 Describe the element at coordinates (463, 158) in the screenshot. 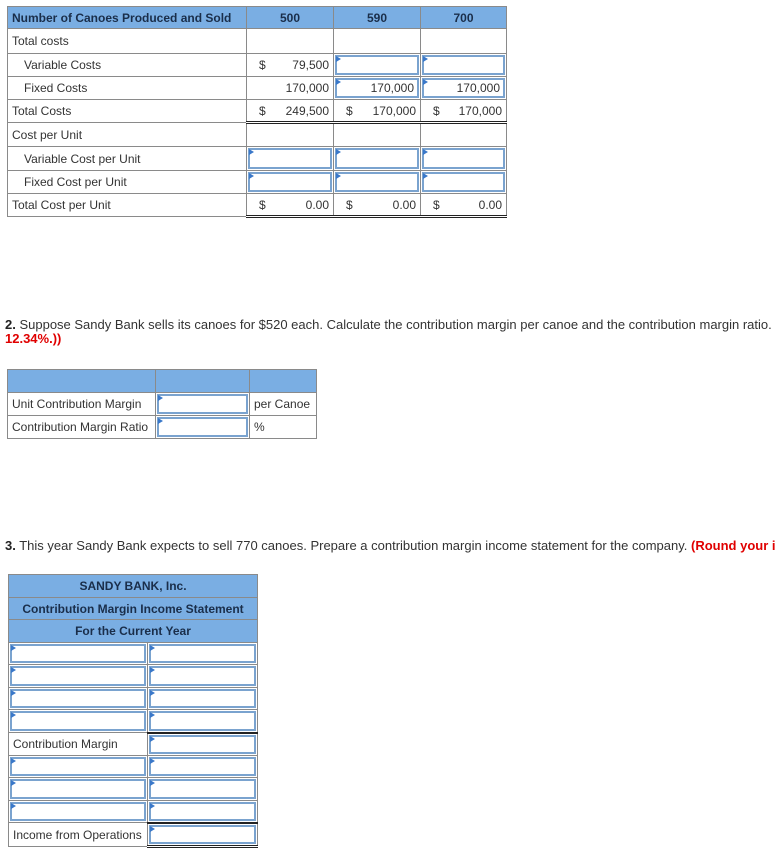

I see `variable-cost-per-unit-700-input` at that location.